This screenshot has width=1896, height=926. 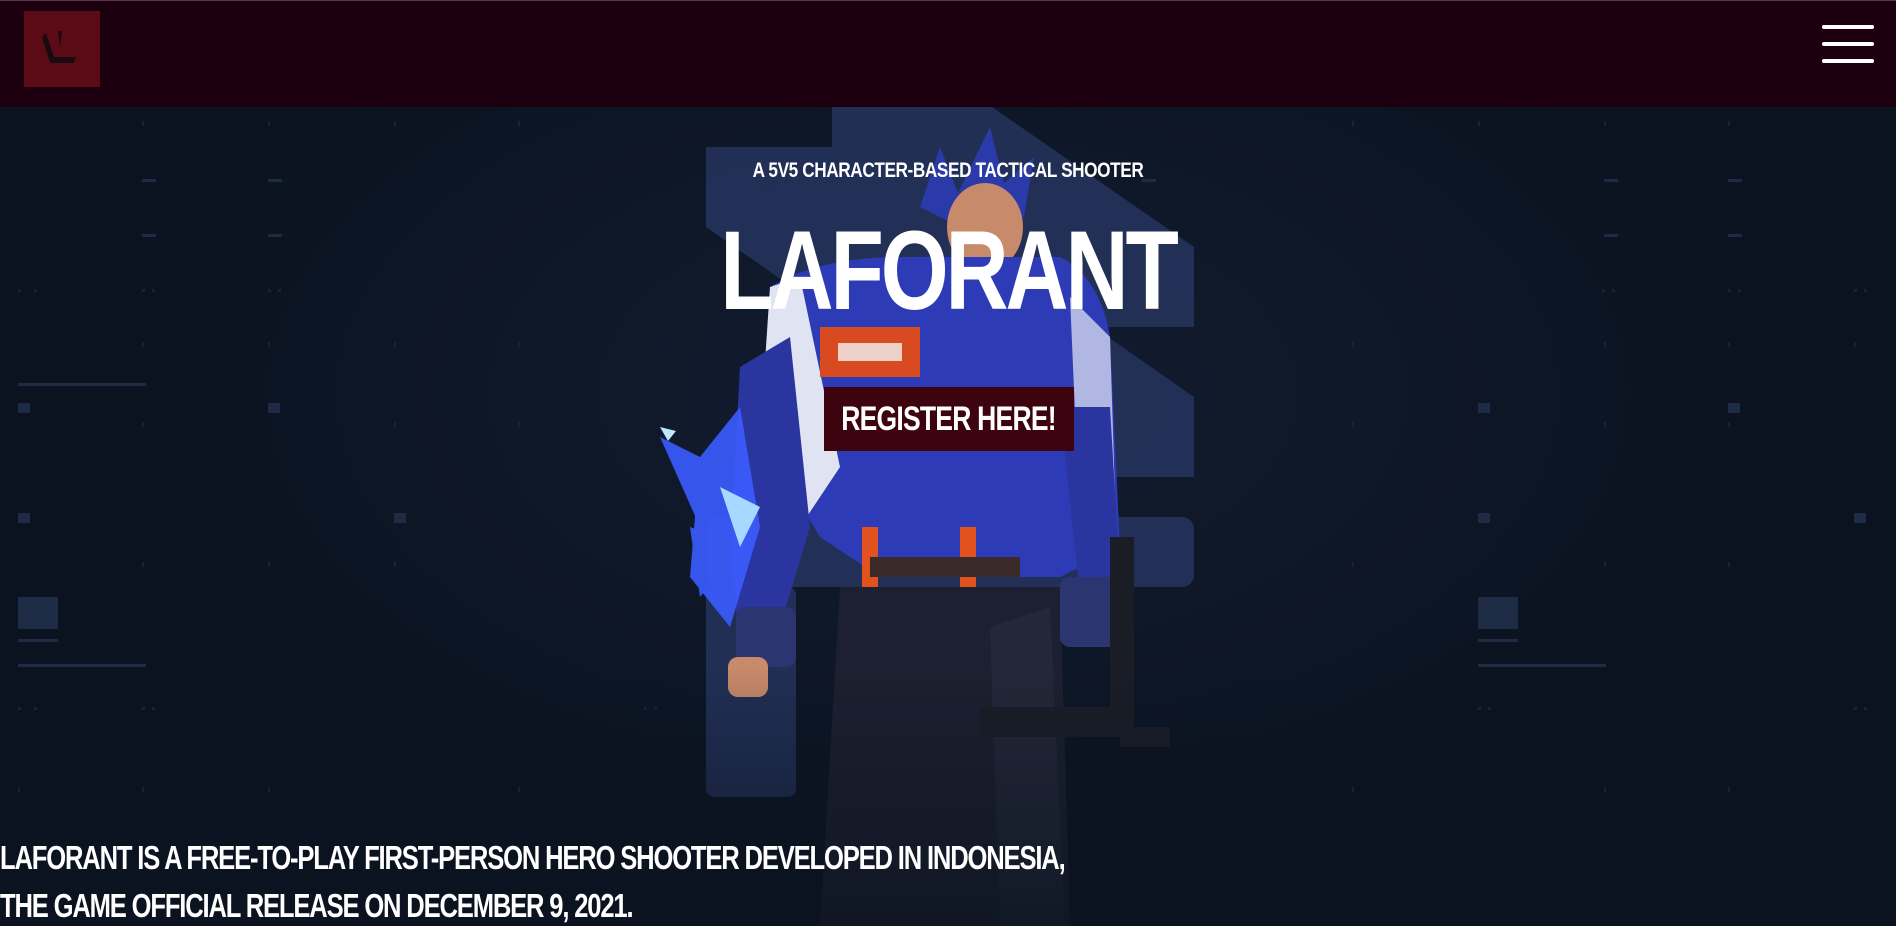 I want to click on game-title: LAFORANT, so click(x=949, y=270).